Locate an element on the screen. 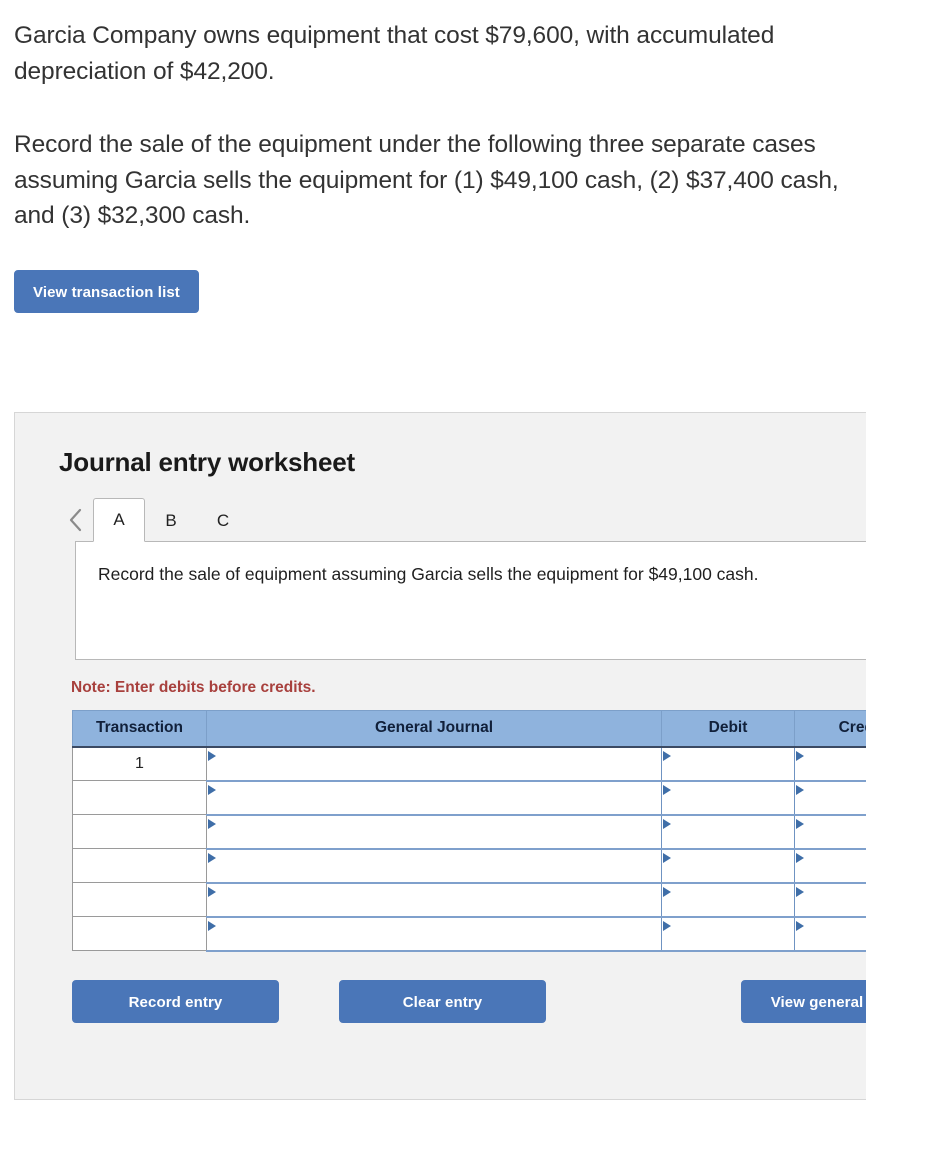  view-transaction-list-button: View transaction list is located at coordinates (106, 291).